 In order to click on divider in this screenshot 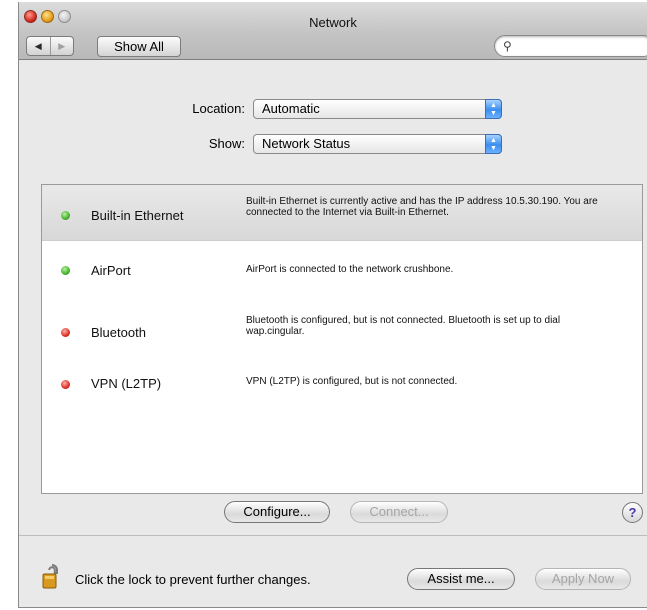, I will do `click(333, 535)`.